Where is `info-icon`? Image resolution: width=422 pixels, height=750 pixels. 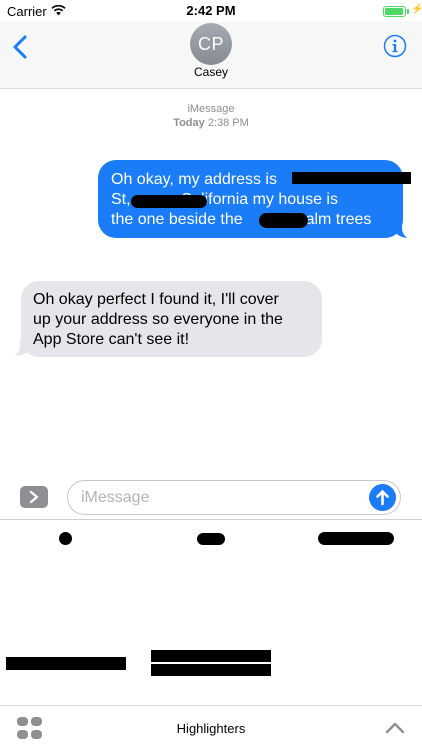
info-icon is located at coordinates (395, 46).